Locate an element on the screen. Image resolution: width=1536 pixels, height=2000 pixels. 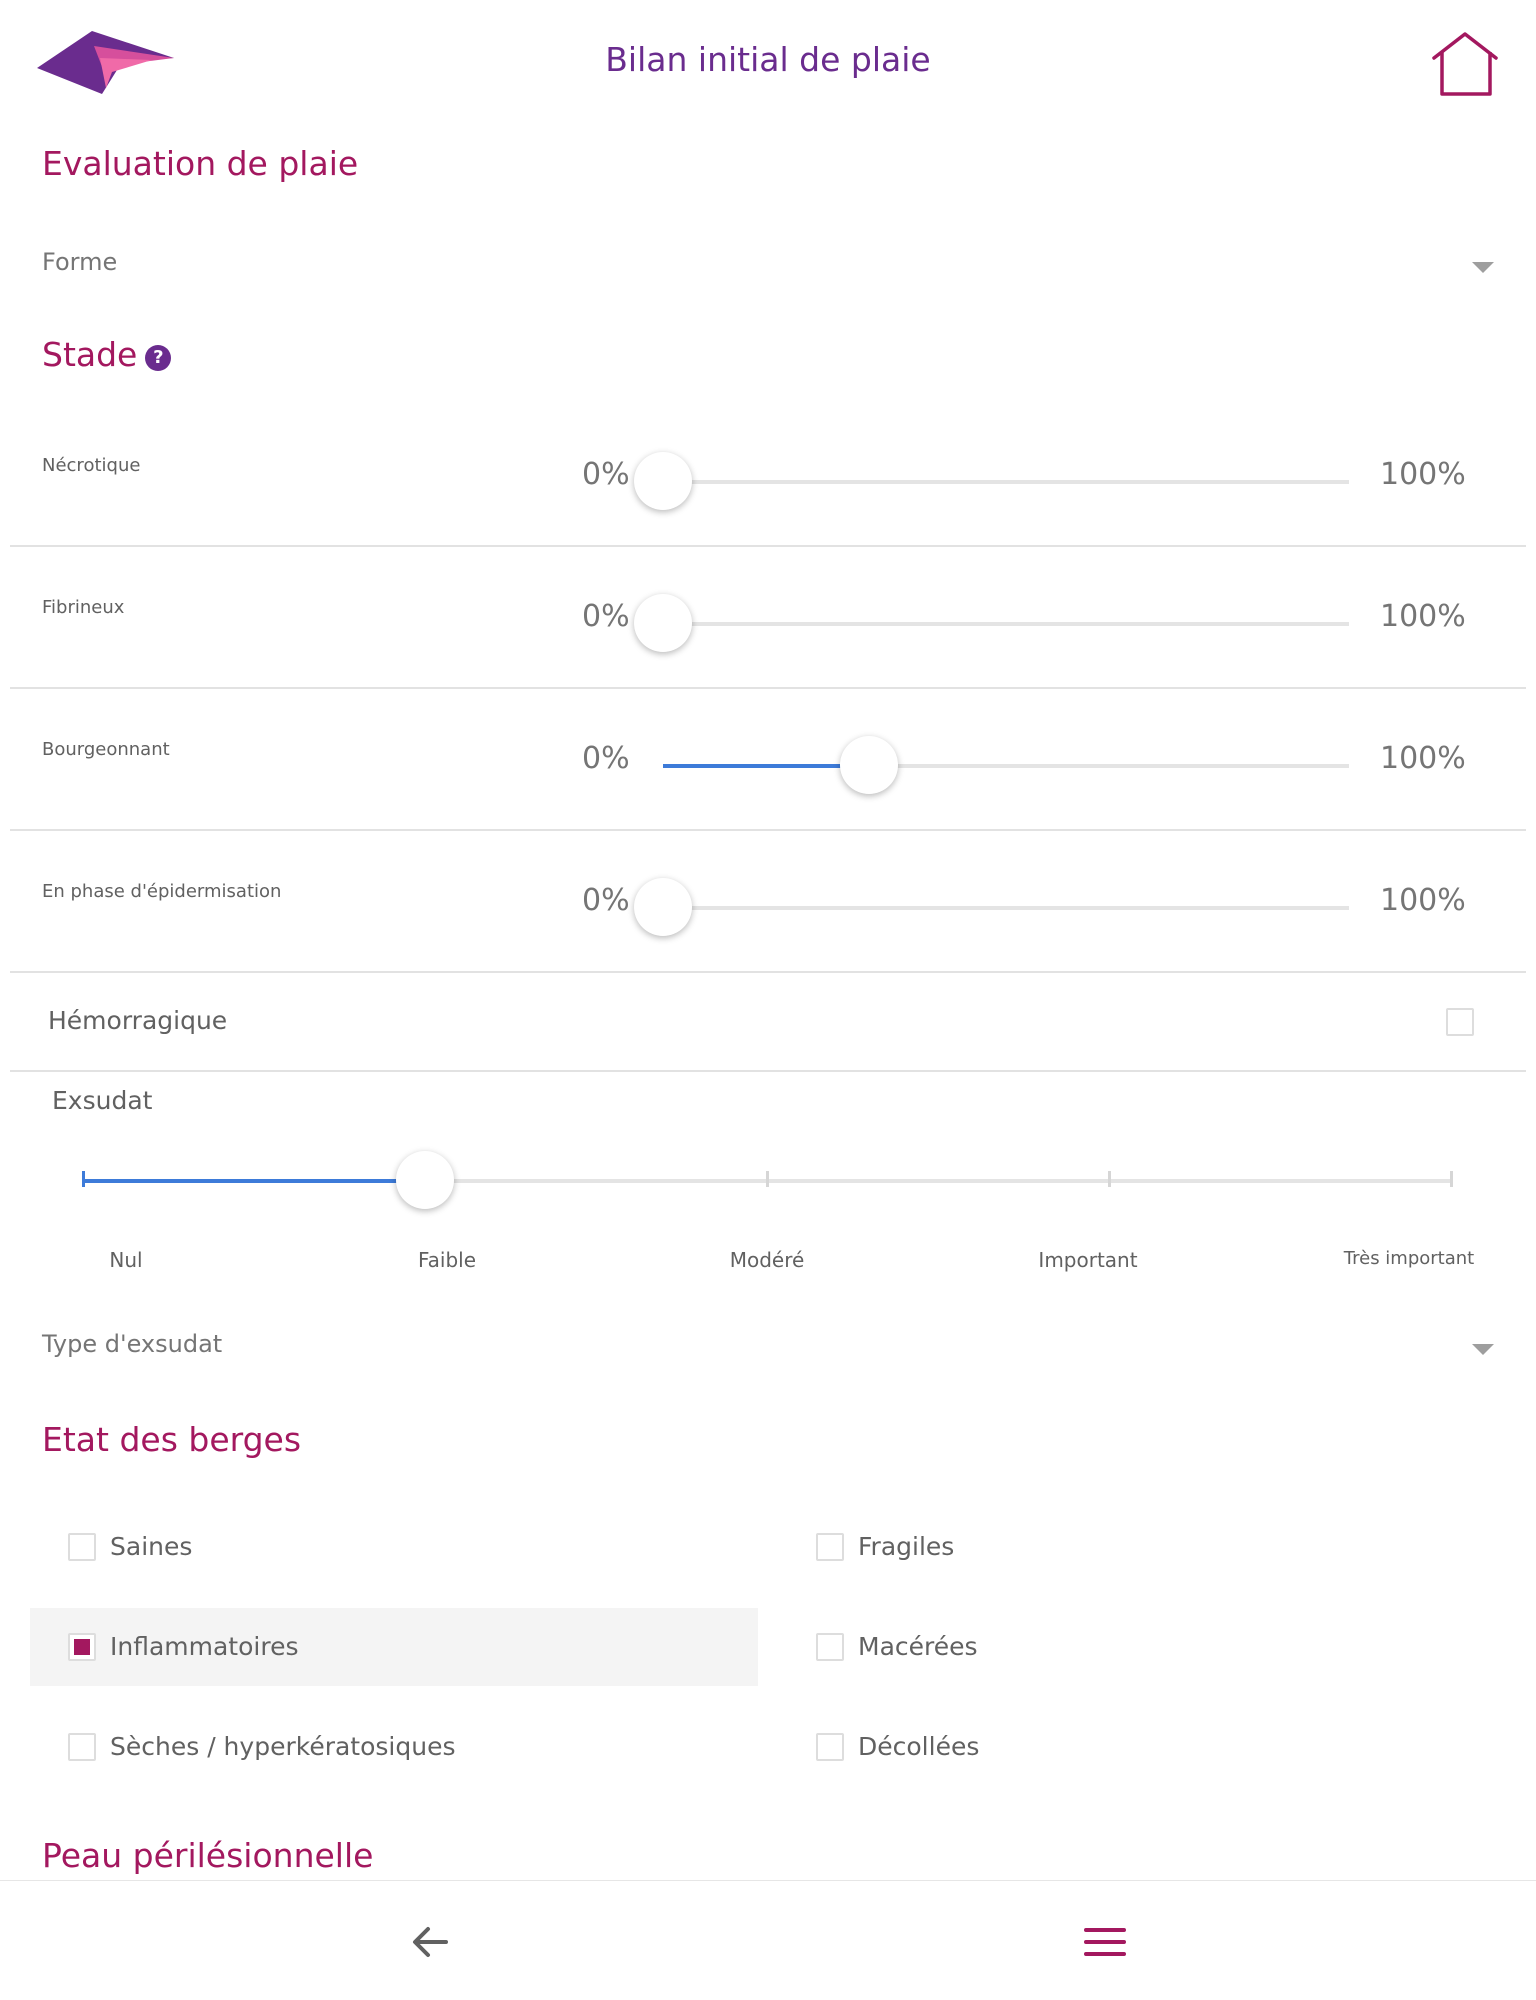
home-icon is located at coordinates (1465, 63).